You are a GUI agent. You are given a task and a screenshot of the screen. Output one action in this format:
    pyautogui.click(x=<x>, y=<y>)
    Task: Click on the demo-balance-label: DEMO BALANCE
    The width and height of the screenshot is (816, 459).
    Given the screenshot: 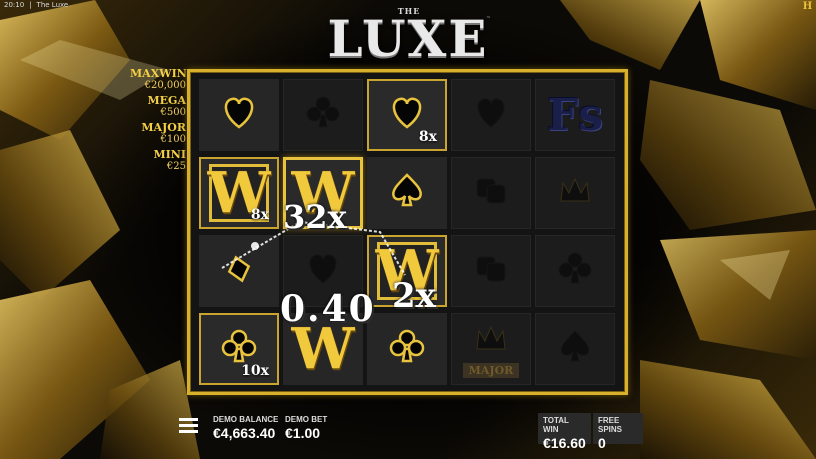 What is the action you would take?
    pyautogui.click(x=246, y=419)
    